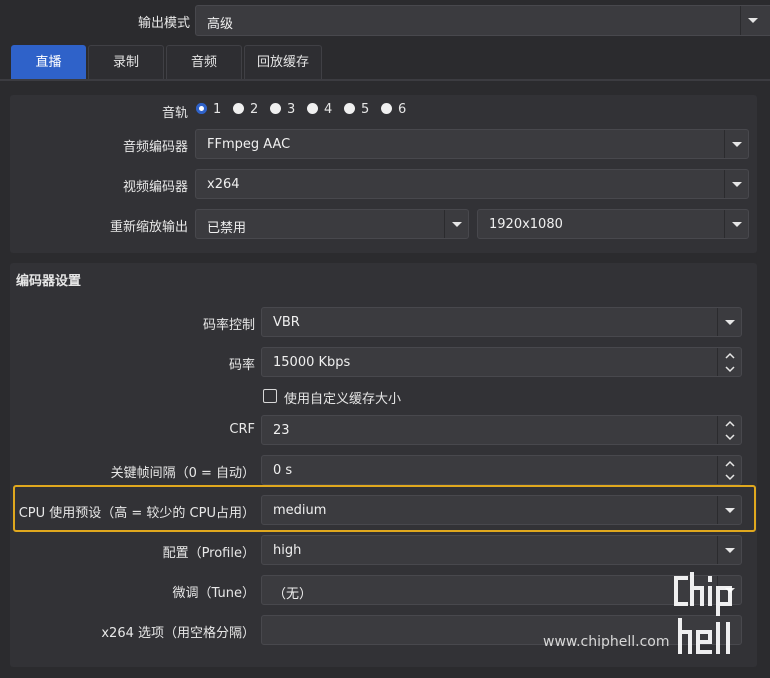  What do you see at coordinates (49, 281) in the screenshot?
I see `encoder-settings-title: 编码器设置` at bounding box center [49, 281].